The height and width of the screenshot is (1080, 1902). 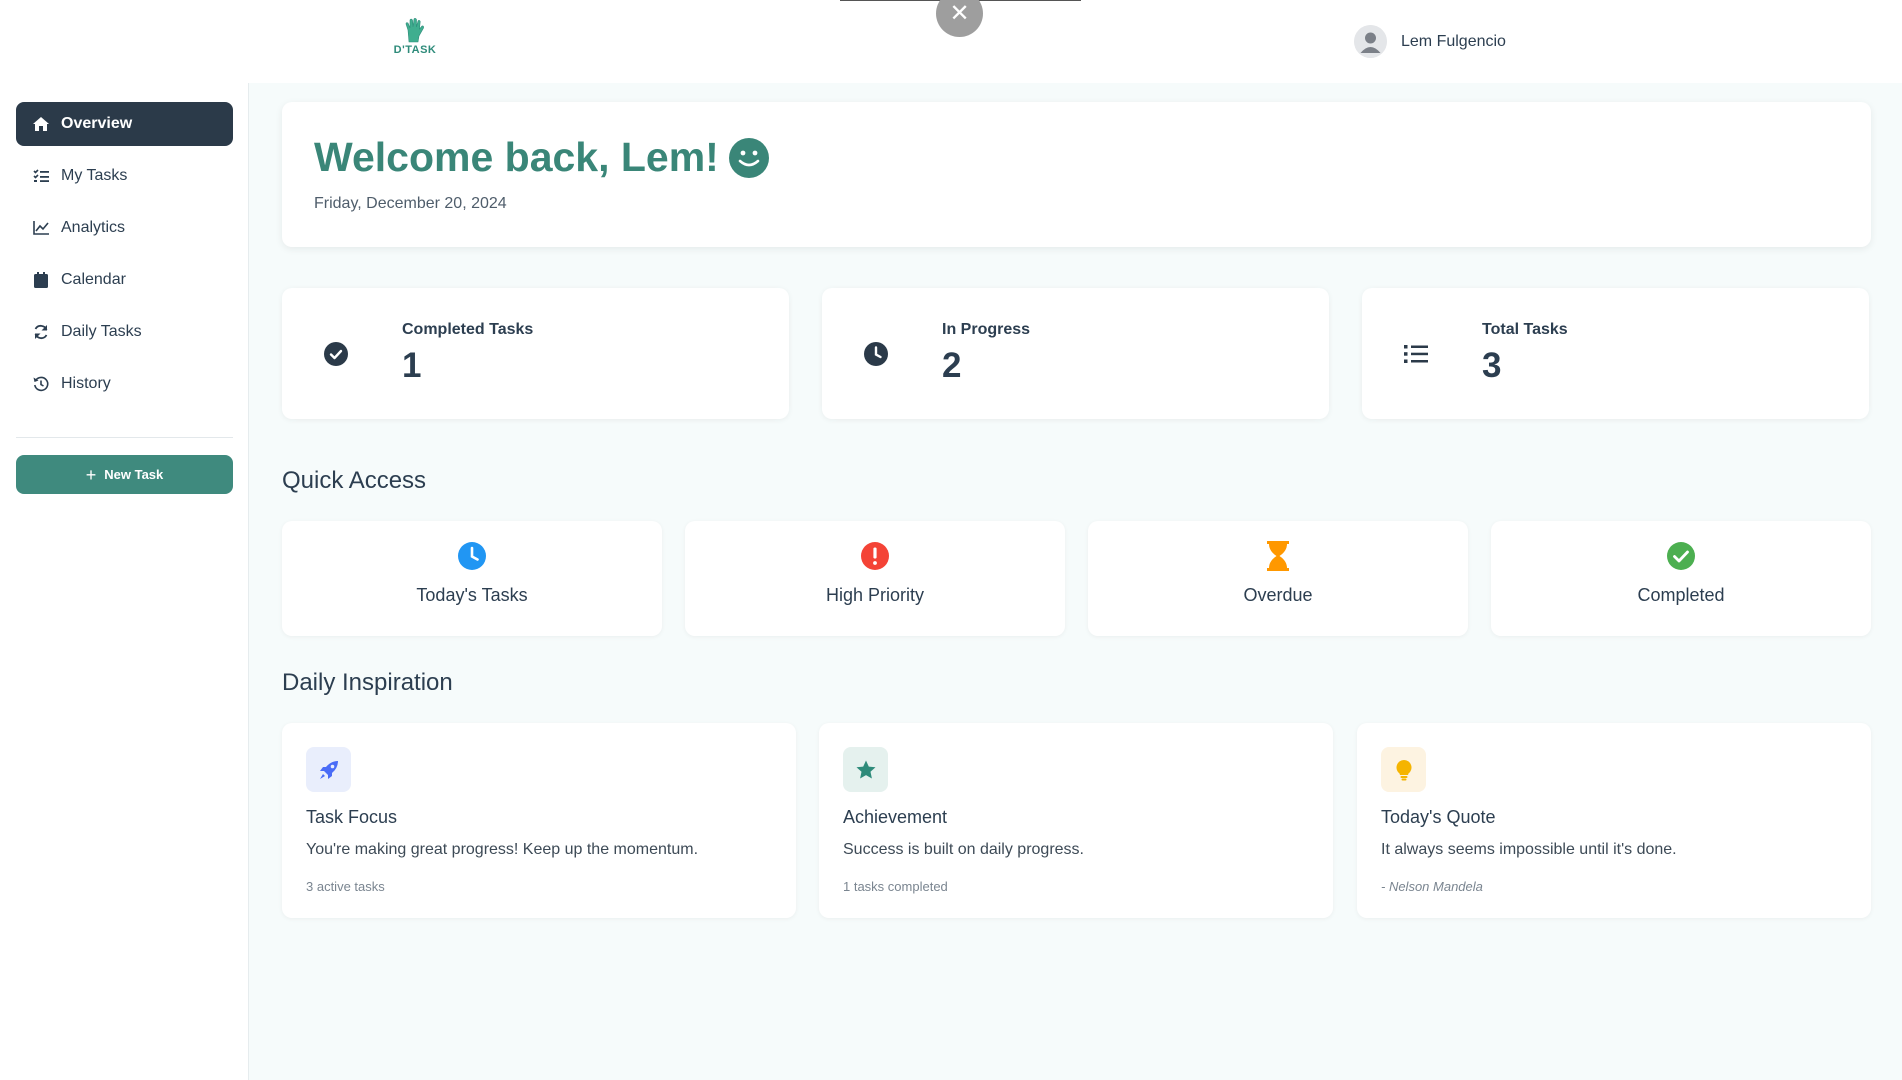 What do you see at coordinates (91, 474) in the screenshot?
I see `plus-icon: +` at bounding box center [91, 474].